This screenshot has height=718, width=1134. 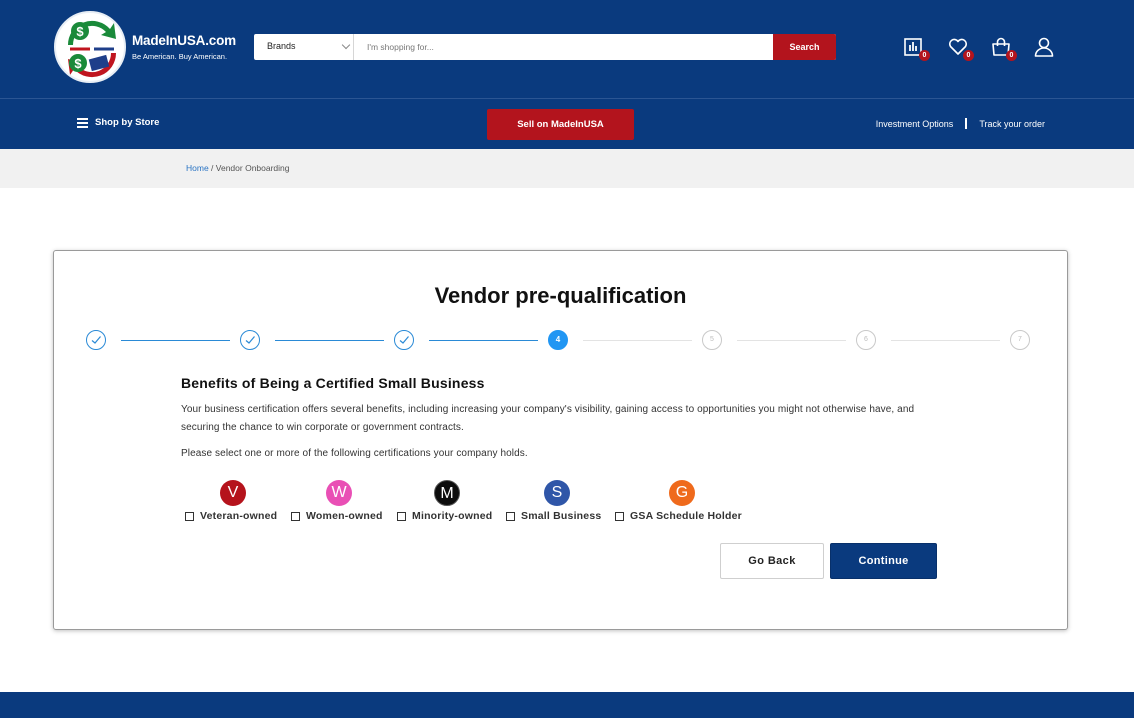 What do you see at coordinates (883, 561) in the screenshot?
I see `continue-button: Continue` at bounding box center [883, 561].